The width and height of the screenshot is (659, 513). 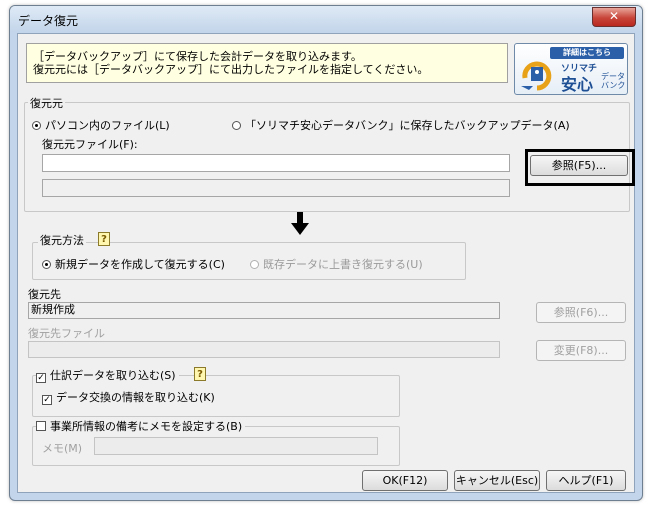 What do you see at coordinates (41, 426) in the screenshot?
I see `checkbox-unchecked-icon` at bounding box center [41, 426].